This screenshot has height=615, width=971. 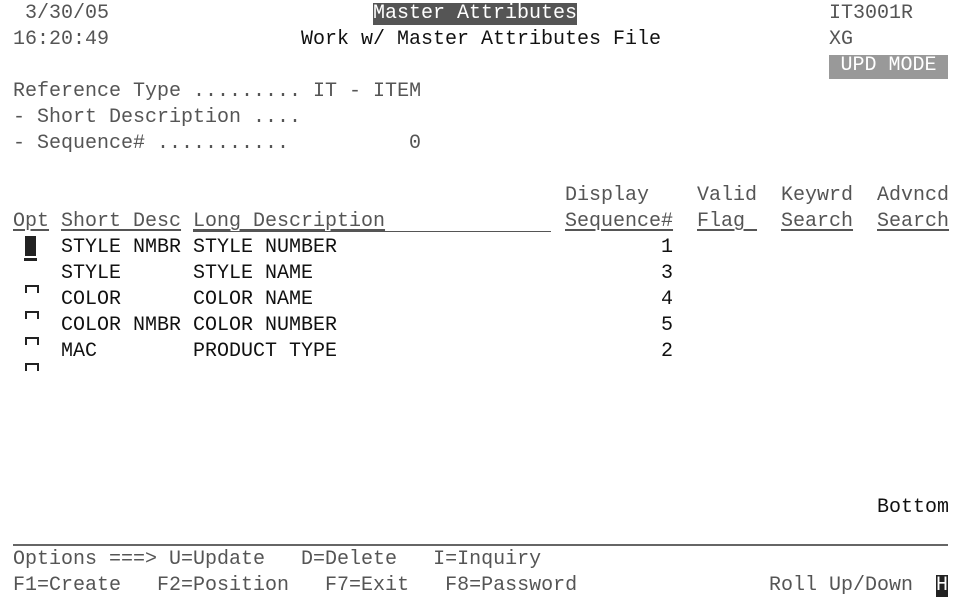 What do you see at coordinates (480, 545) in the screenshot?
I see `divider` at bounding box center [480, 545].